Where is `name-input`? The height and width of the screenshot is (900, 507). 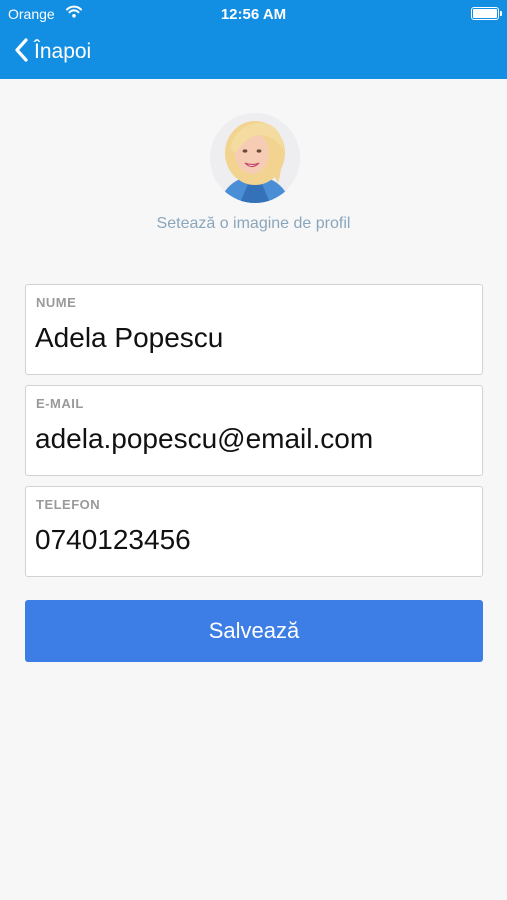
name-input is located at coordinates (253, 338).